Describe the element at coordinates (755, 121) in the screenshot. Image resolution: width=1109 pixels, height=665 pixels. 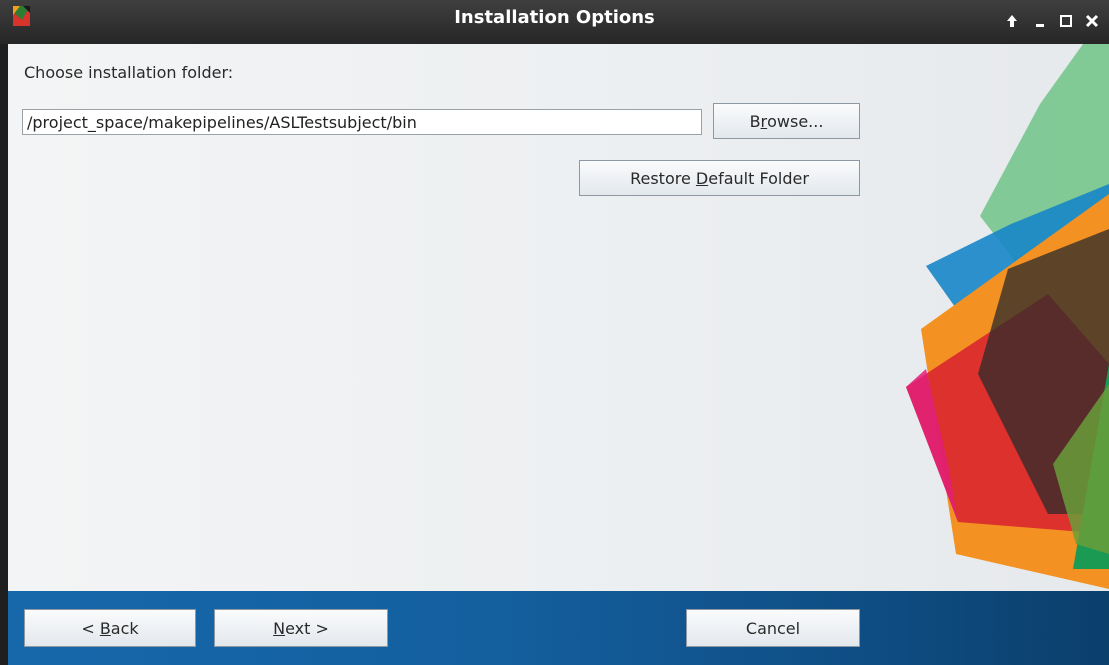
I see `browse-label-start: B` at that location.